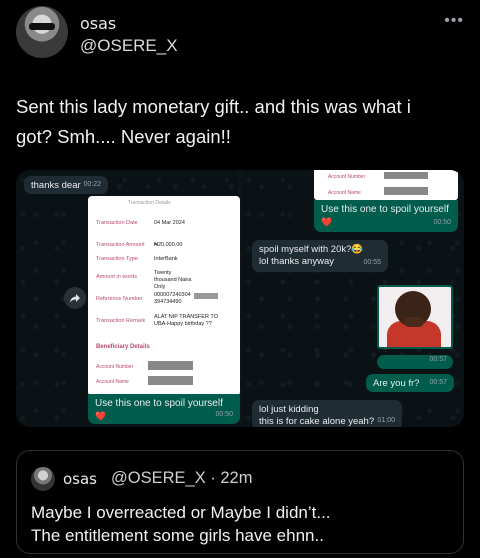 This screenshot has height=558, width=480. Describe the element at coordinates (317, 421) in the screenshot. I see `message-text: this is for cake alone yeah?` at that location.